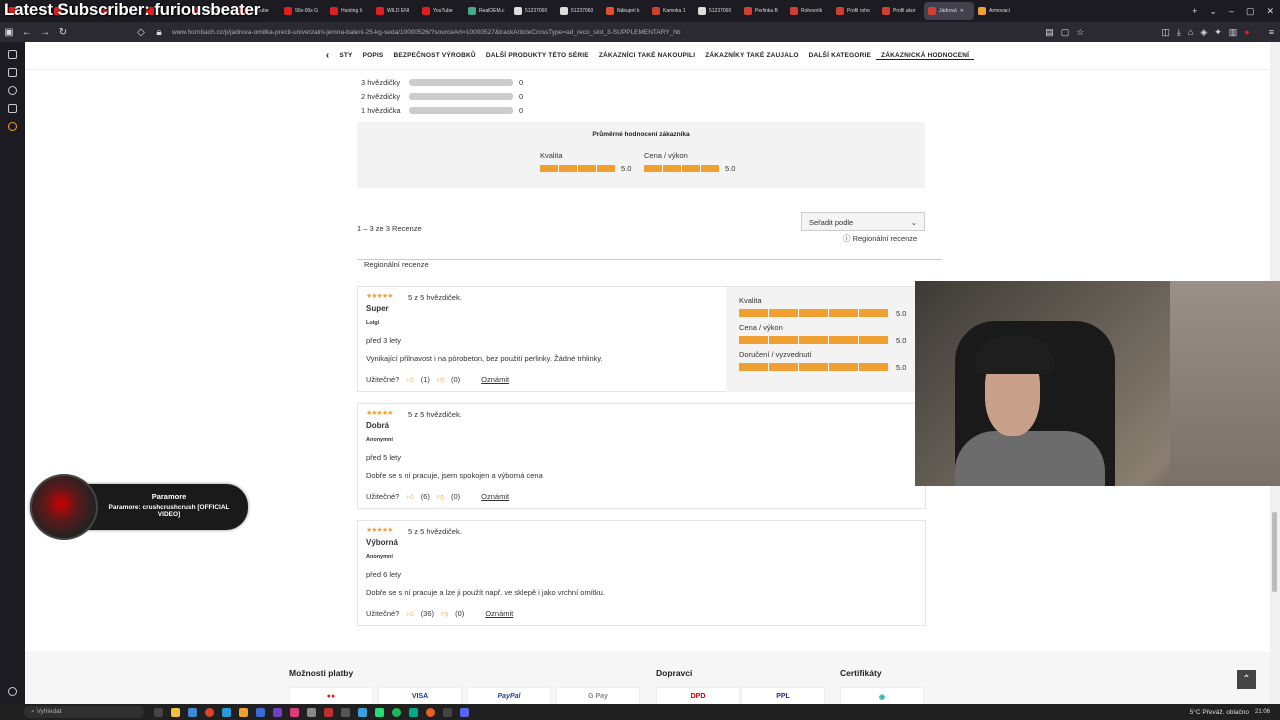  What do you see at coordinates (949, 11) in the screenshot?
I see `browser-tab-active: Jádrová ✕` at bounding box center [949, 11].